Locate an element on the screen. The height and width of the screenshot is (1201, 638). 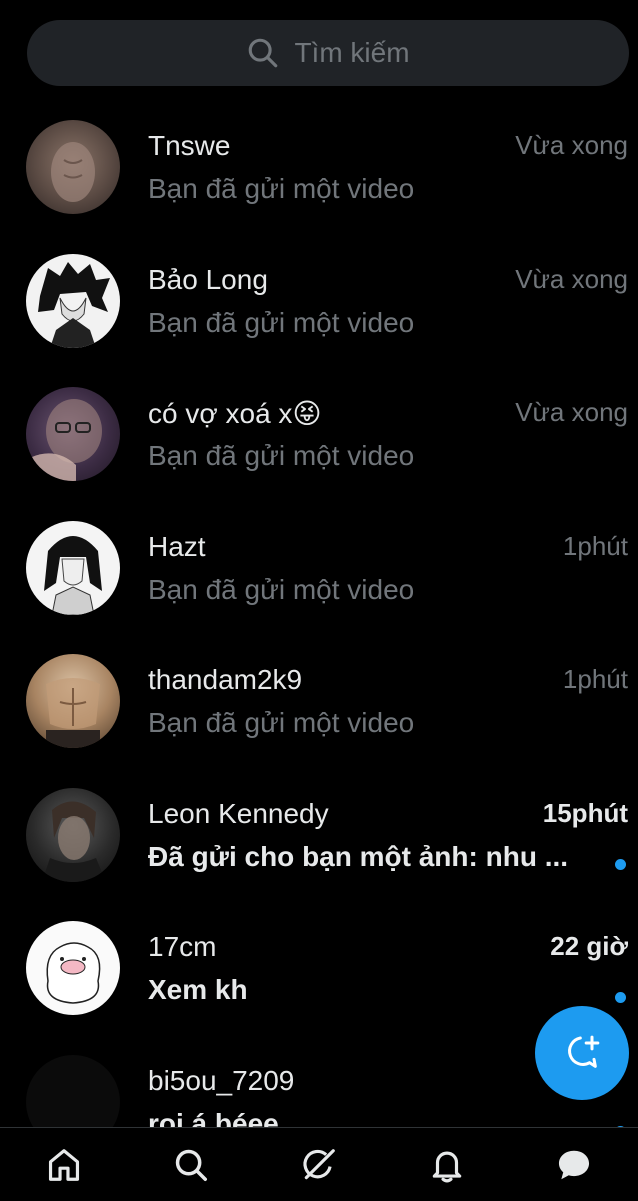
tab-search is located at coordinates (191, 1165).